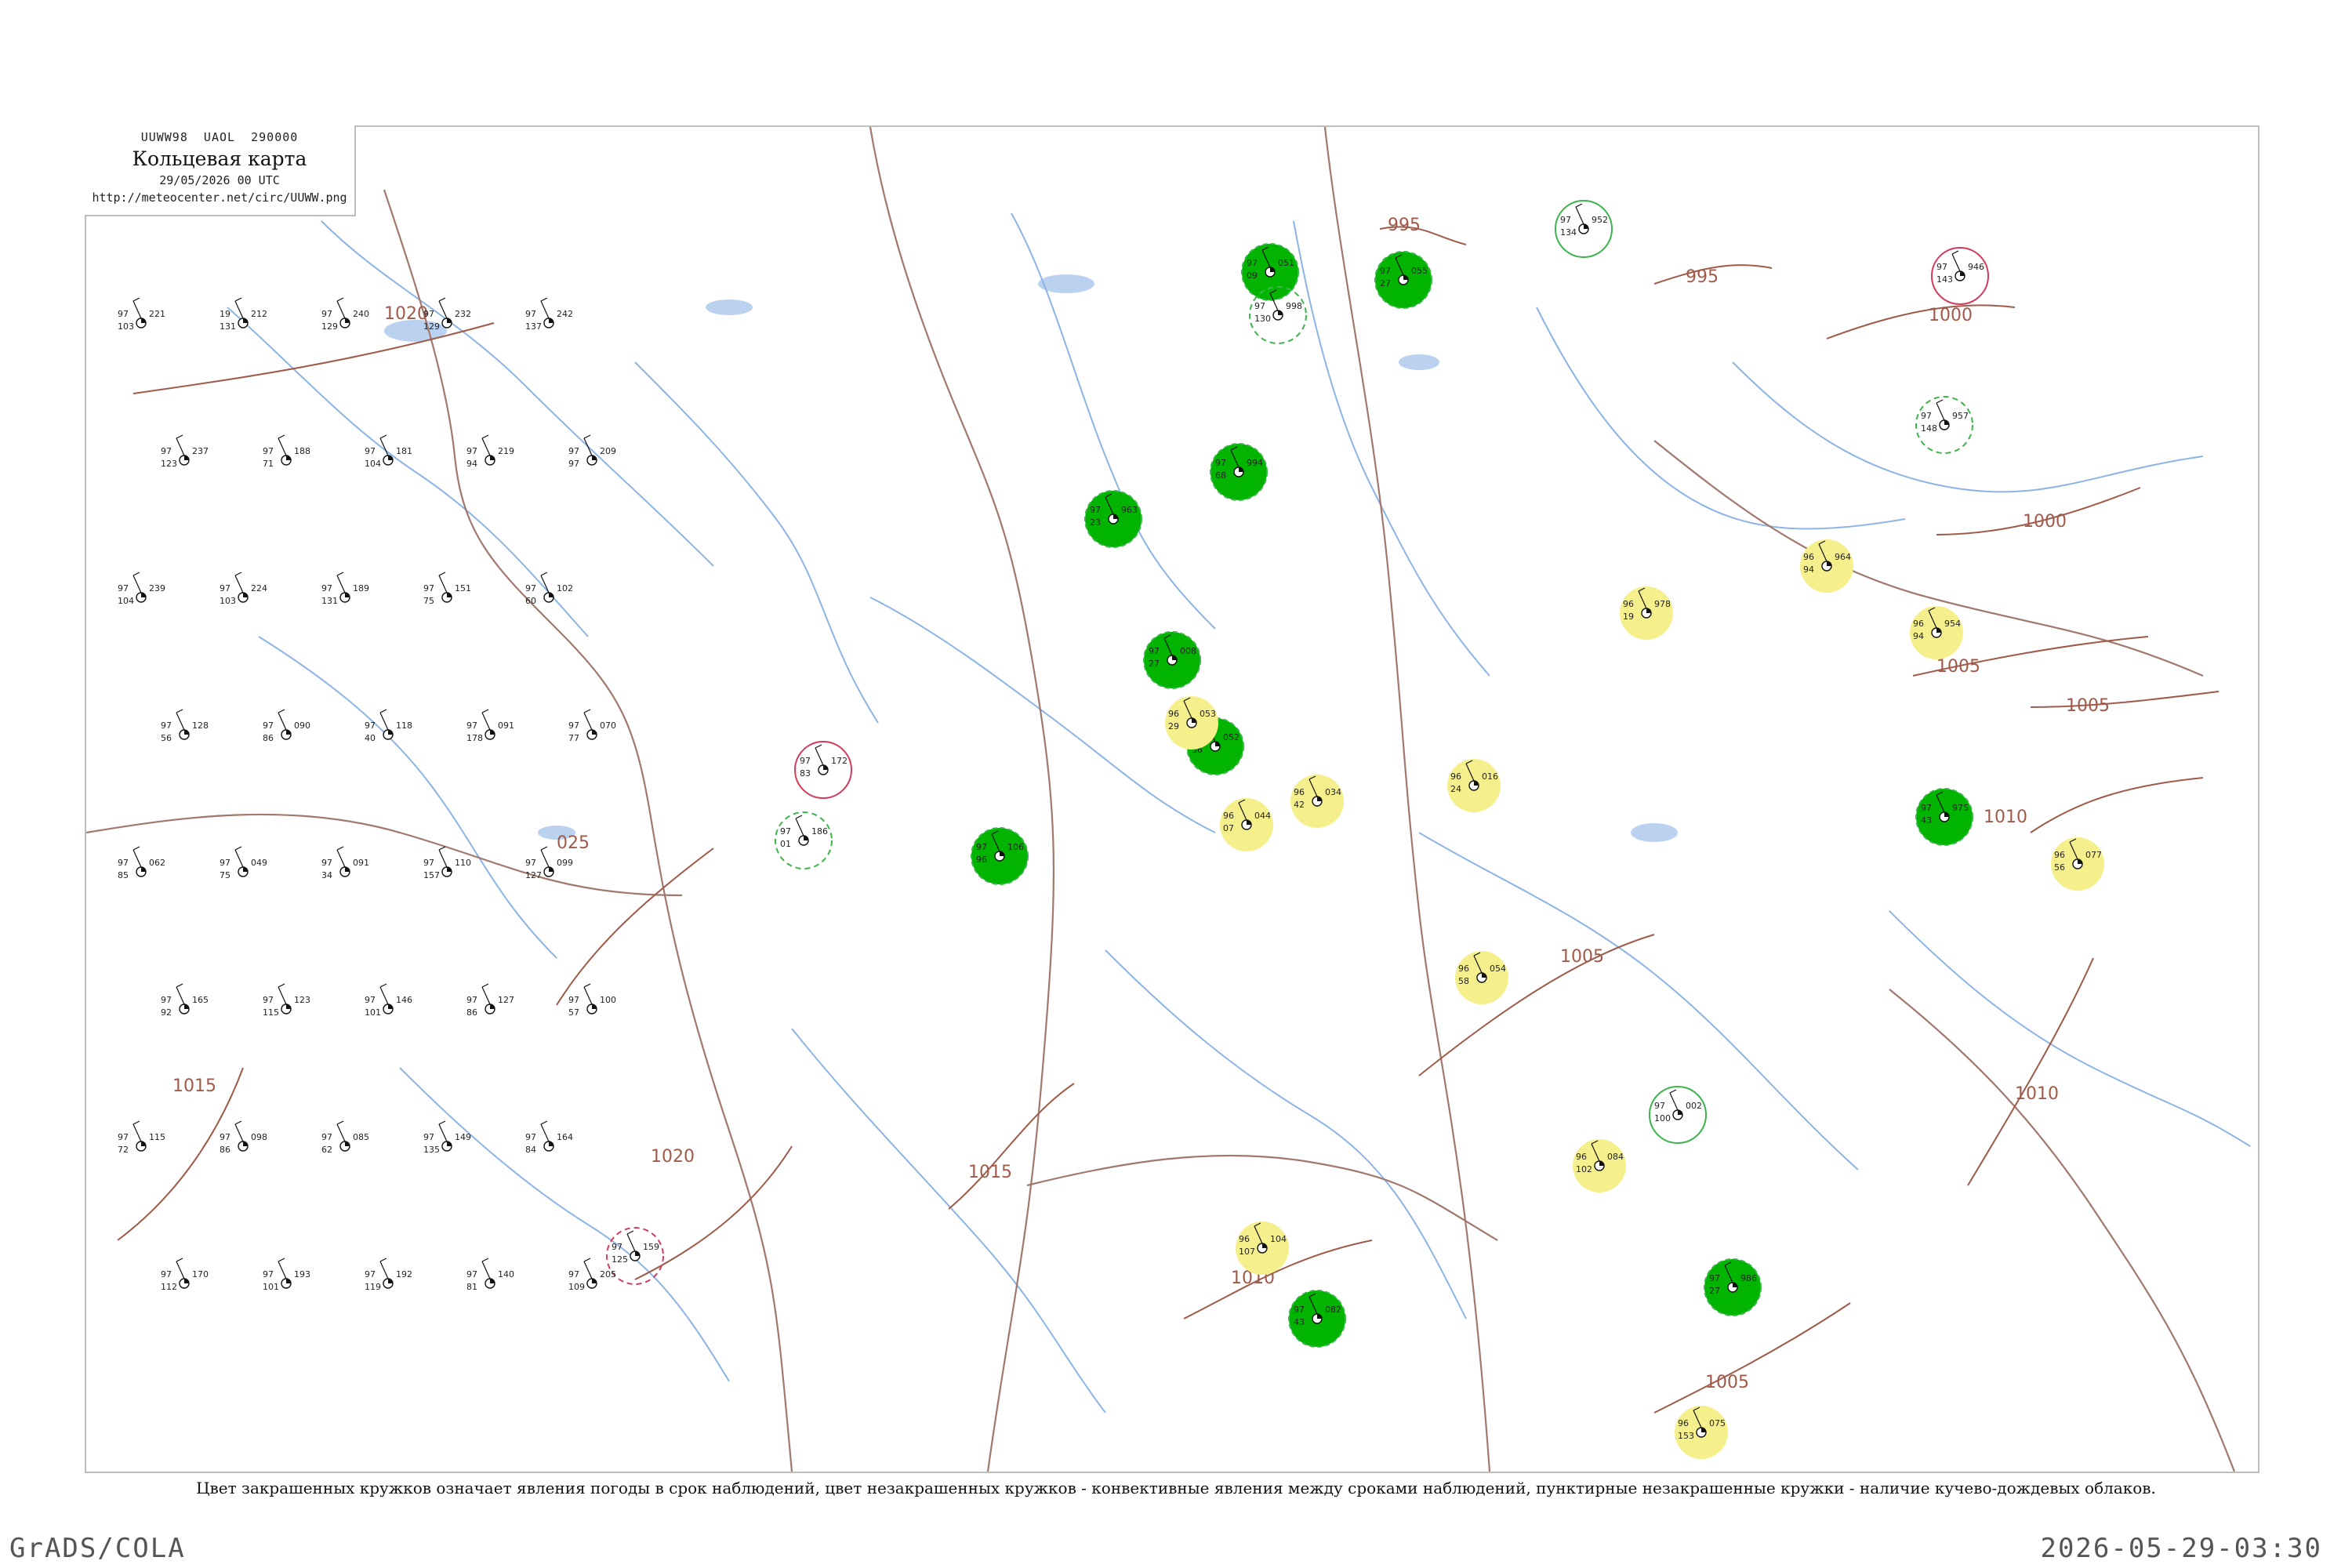 Image resolution: width=2352 pixels, height=1568 pixels. Describe the element at coordinates (592, 451) in the screenshot. I see `station-plain-9: 209 97 97` at that location.